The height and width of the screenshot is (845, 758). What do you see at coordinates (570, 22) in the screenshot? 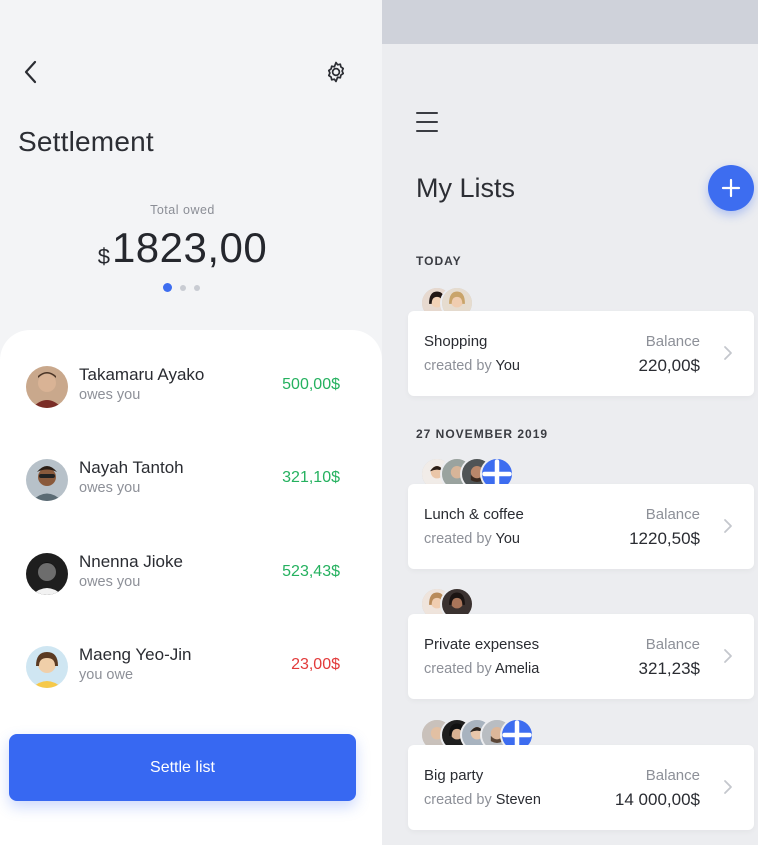
I see `top-bar` at bounding box center [570, 22].